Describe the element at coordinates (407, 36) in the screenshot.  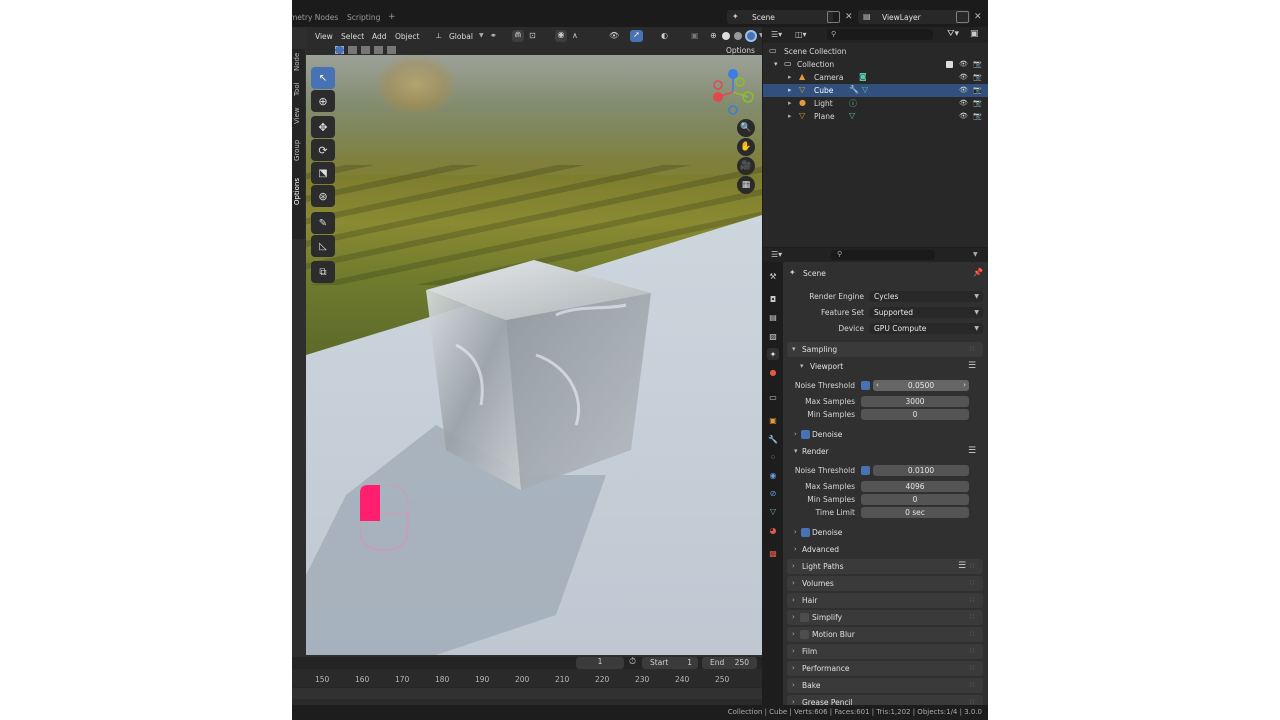
I see `menu-object: Object` at that location.